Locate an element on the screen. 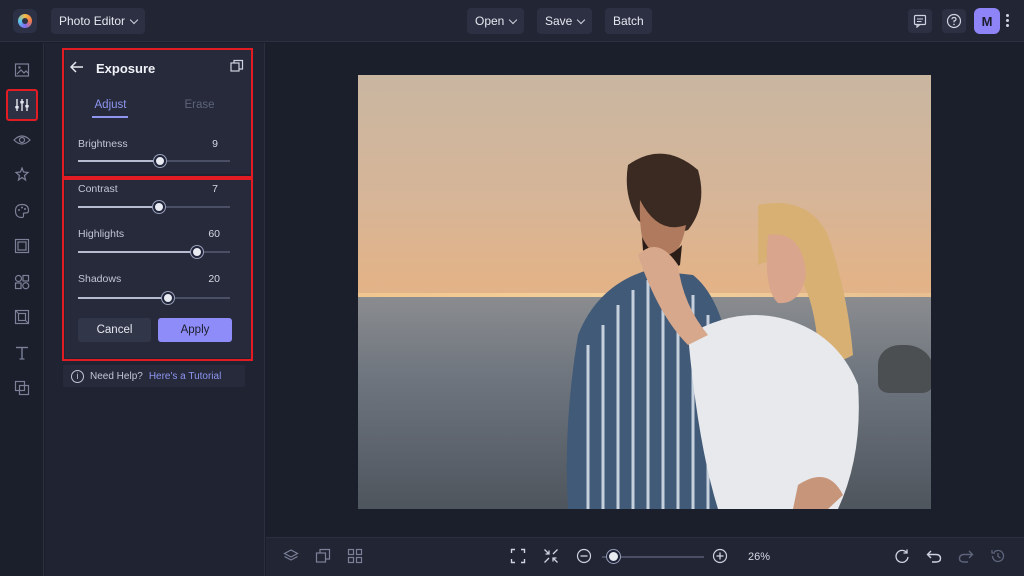 The width and height of the screenshot is (1024, 576). actual-size-icon is located at coordinates (551, 556).